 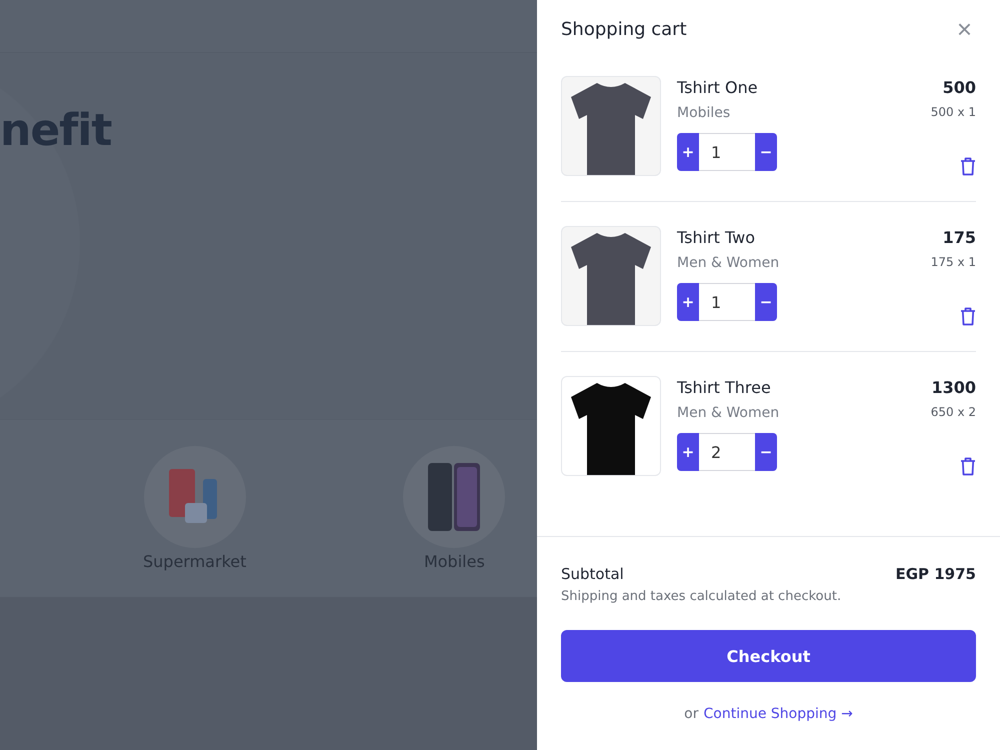 I want to click on unit-price: 175 x 1, so click(x=953, y=263).